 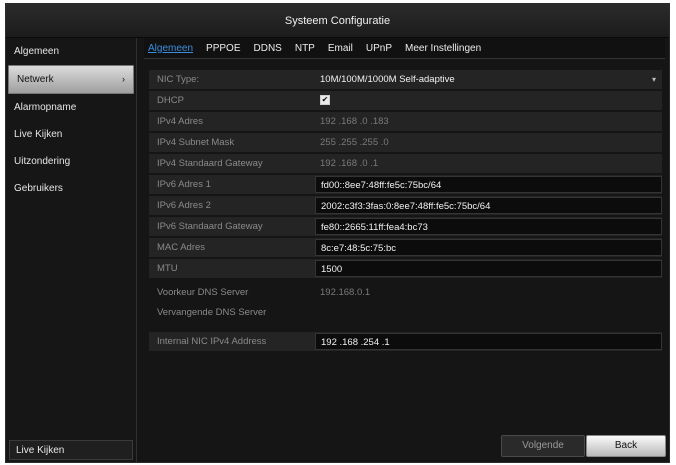 I want to click on tab-ntp: NTP, so click(x=305, y=48).